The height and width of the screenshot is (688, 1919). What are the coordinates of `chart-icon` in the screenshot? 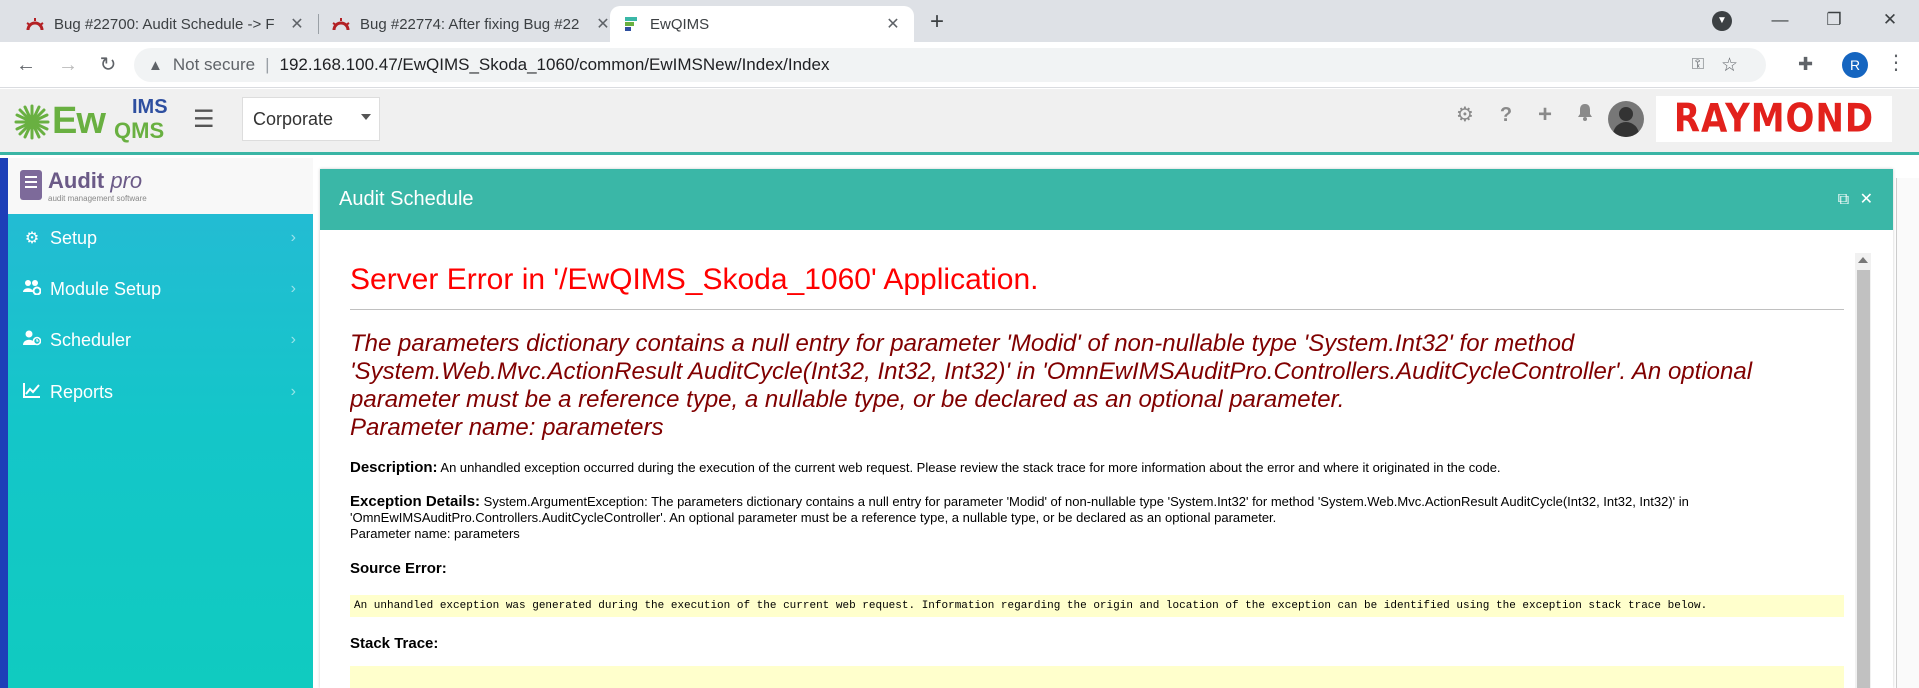 It's located at (32, 392).